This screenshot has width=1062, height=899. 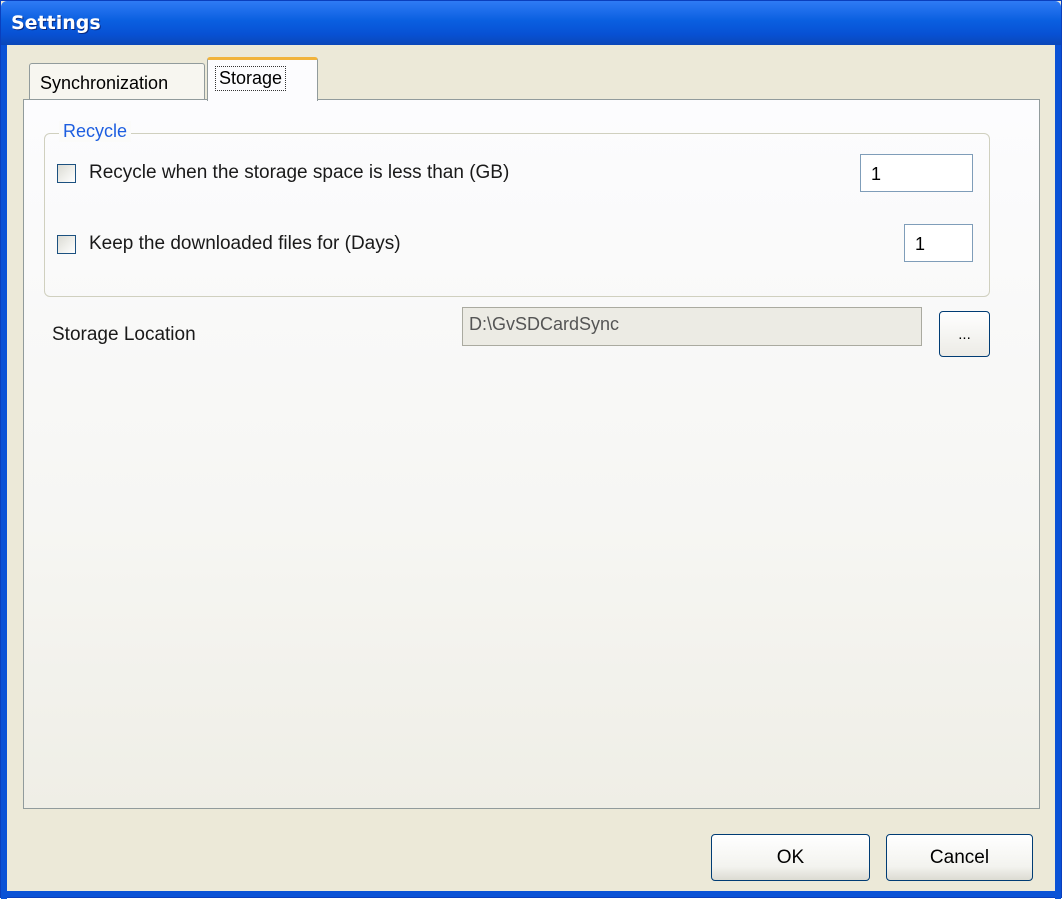 What do you see at coordinates (938, 243) in the screenshot?
I see `keep-days-input: 1` at bounding box center [938, 243].